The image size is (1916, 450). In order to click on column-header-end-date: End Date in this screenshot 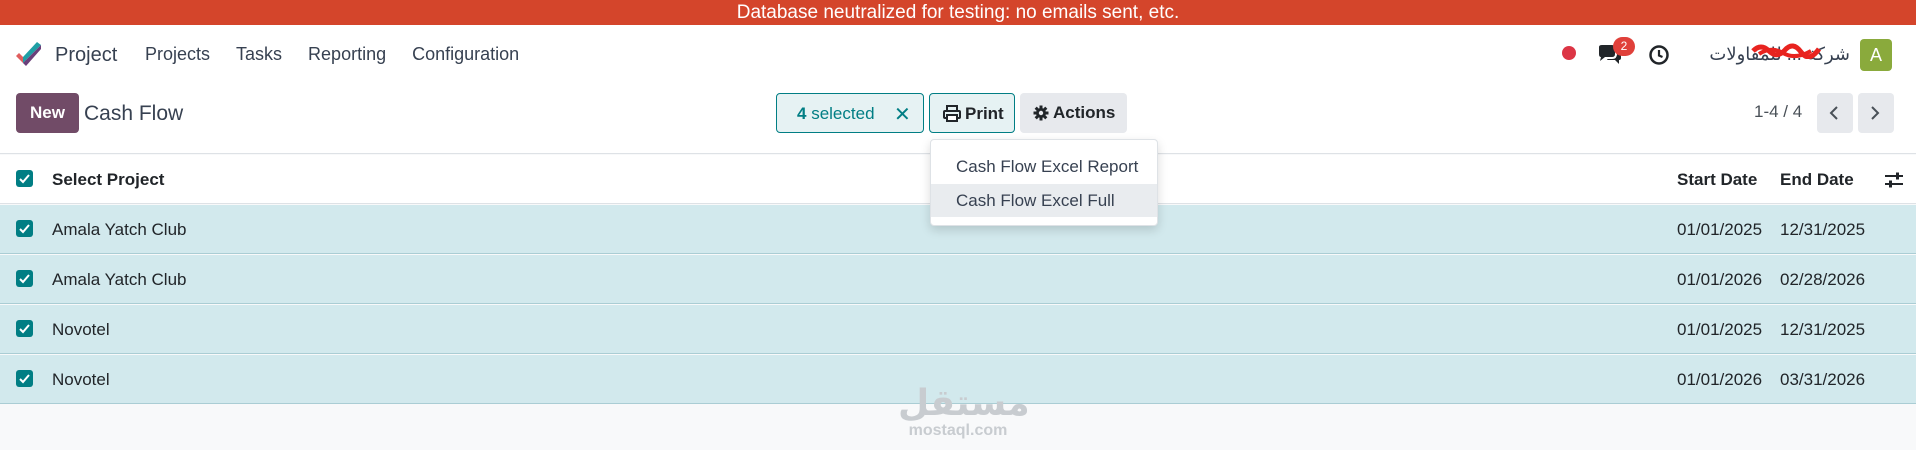, I will do `click(1817, 180)`.